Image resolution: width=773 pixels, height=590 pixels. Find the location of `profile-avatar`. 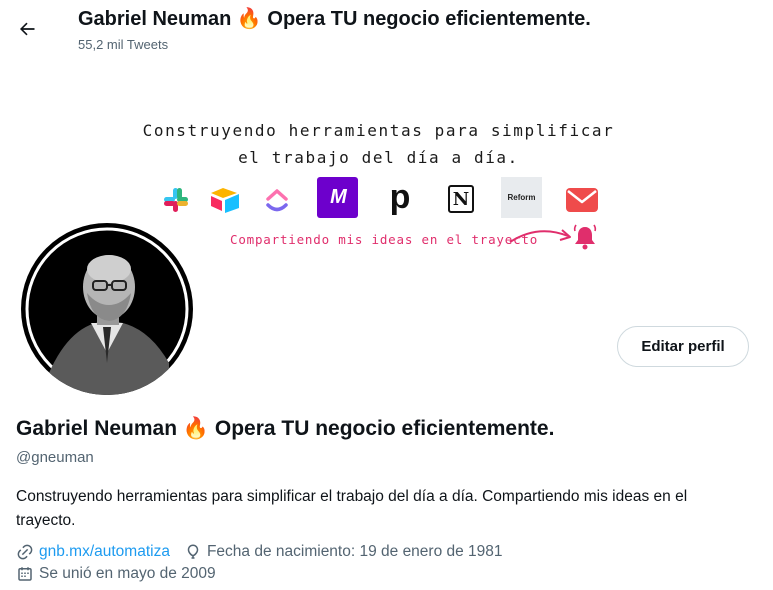

profile-avatar is located at coordinates (107, 309).